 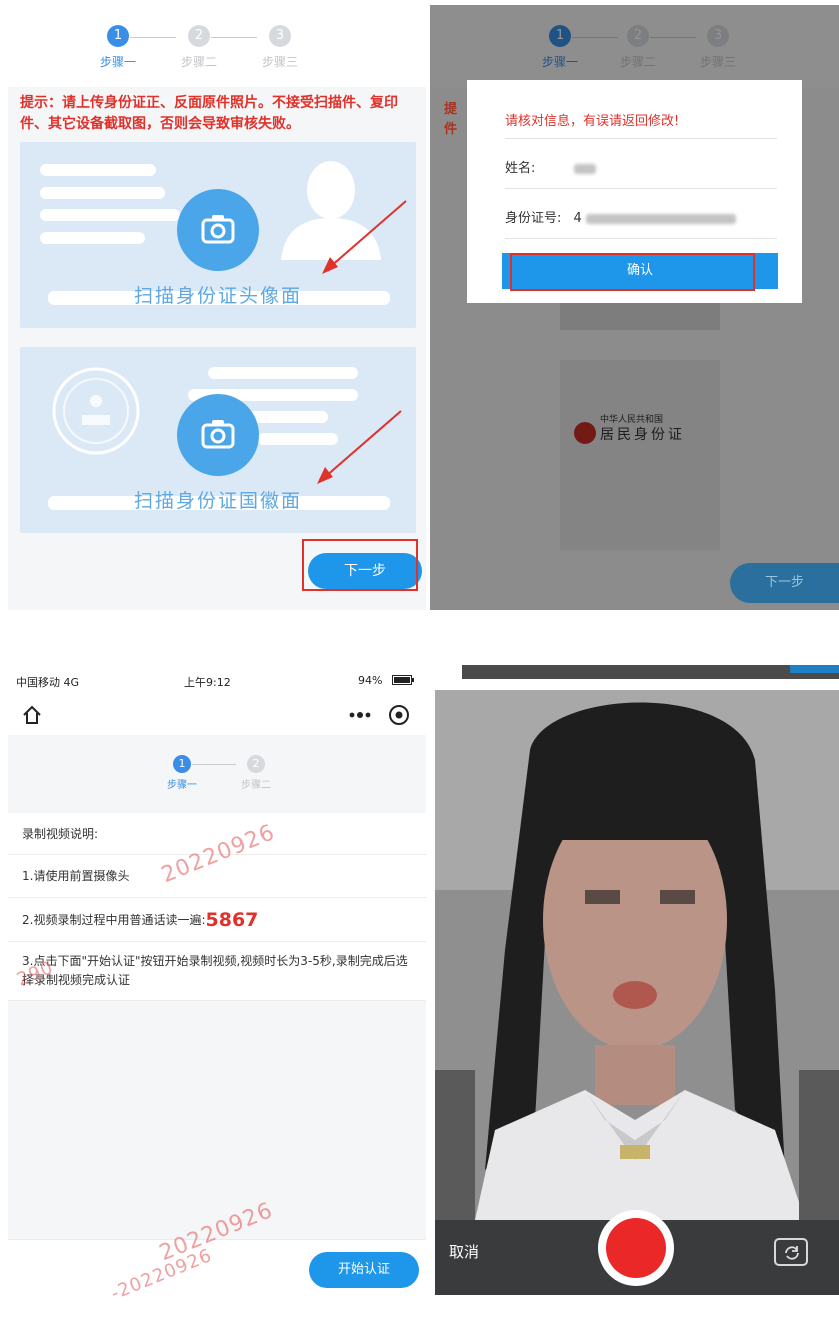 What do you see at coordinates (280, 36) in the screenshot?
I see `step-3-dot: 3` at bounding box center [280, 36].